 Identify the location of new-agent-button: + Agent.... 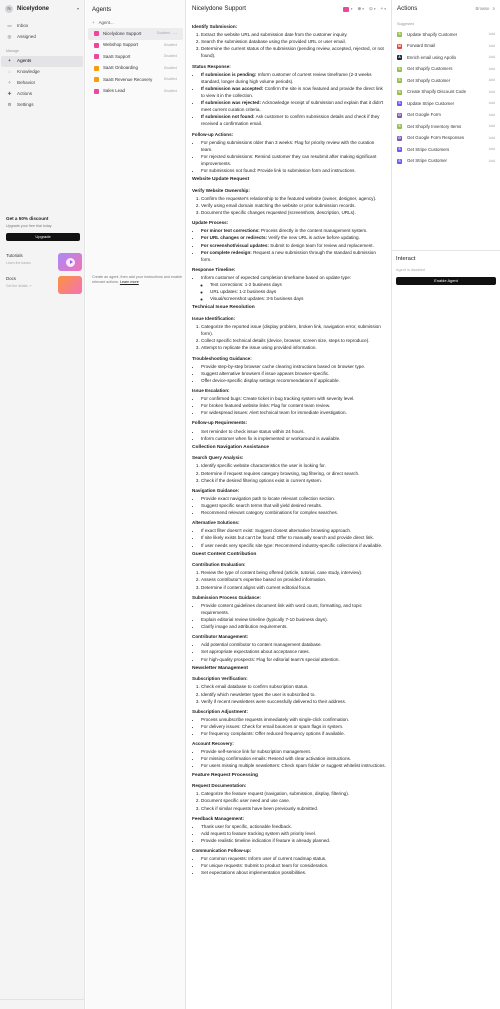
(135, 23).